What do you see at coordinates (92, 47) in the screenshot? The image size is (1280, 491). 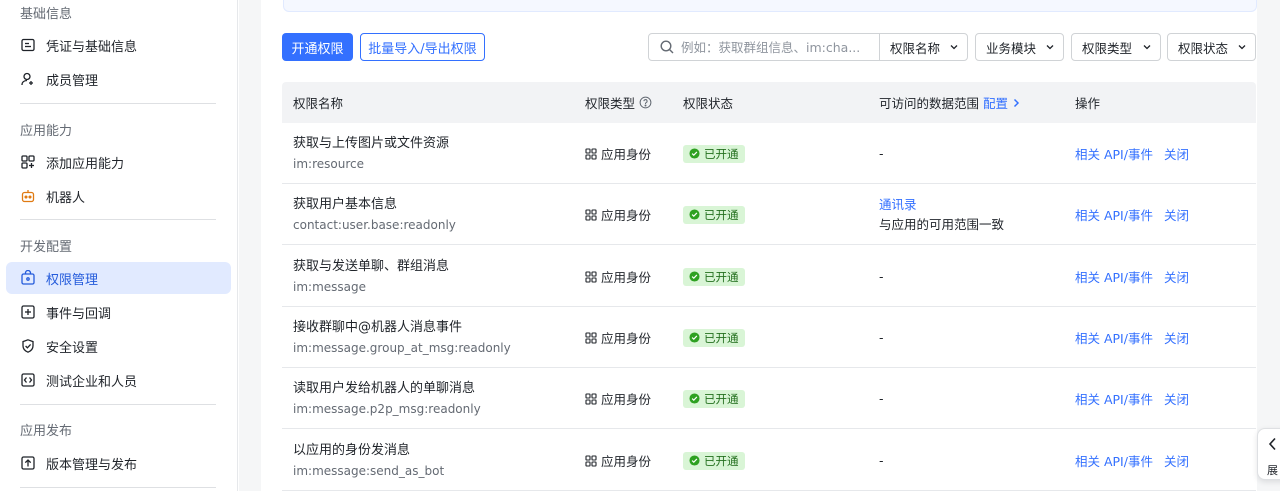 I see `sidebar-item-label: 凭证与基础信息` at bounding box center [92, 47].